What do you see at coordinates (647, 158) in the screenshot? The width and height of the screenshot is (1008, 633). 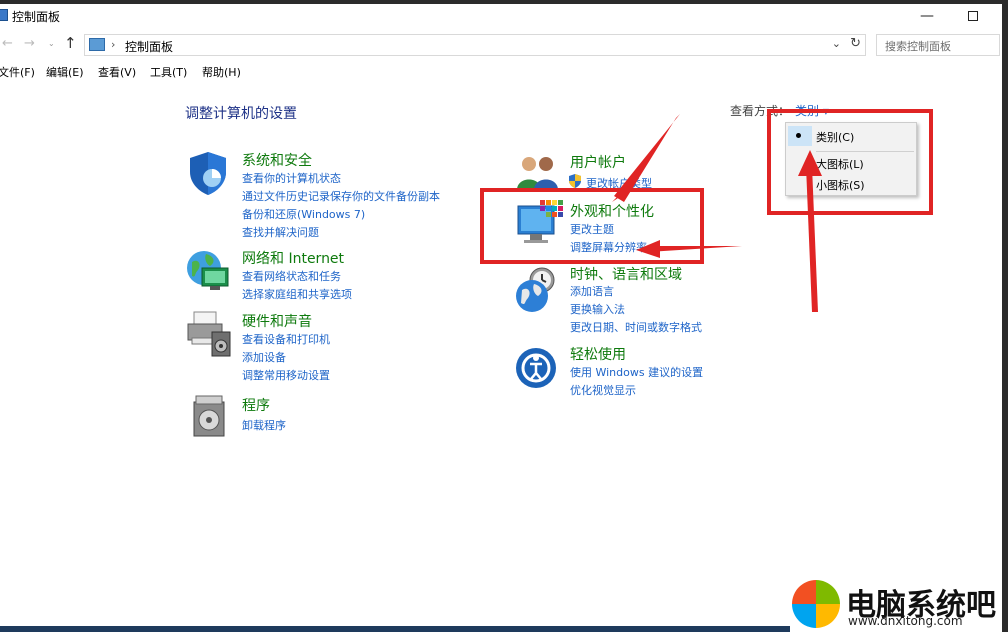 I see `arrow-to-appearance` at bounding box center [647, 158].